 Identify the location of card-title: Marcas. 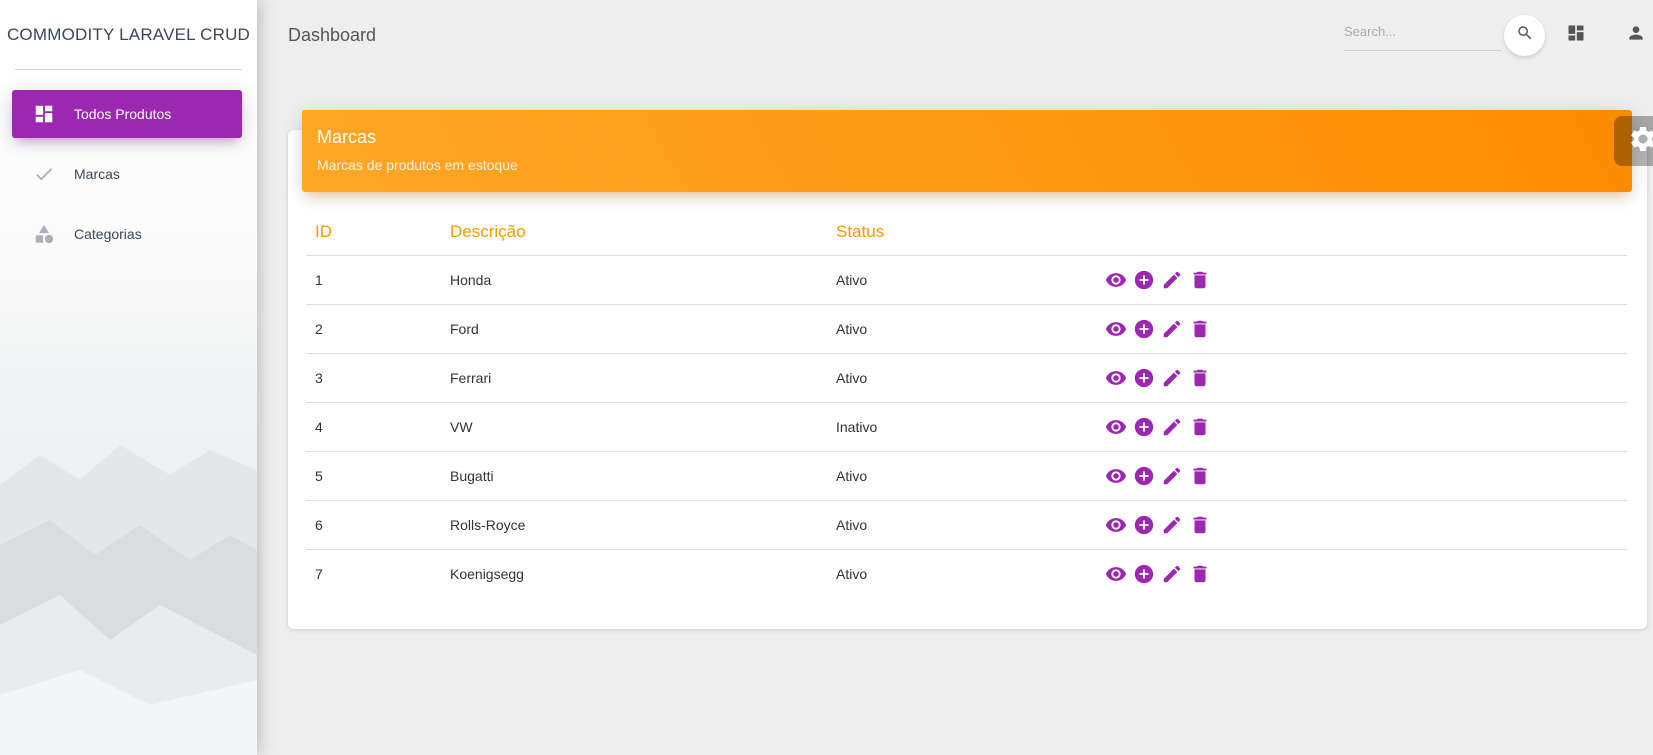
(347, 137).